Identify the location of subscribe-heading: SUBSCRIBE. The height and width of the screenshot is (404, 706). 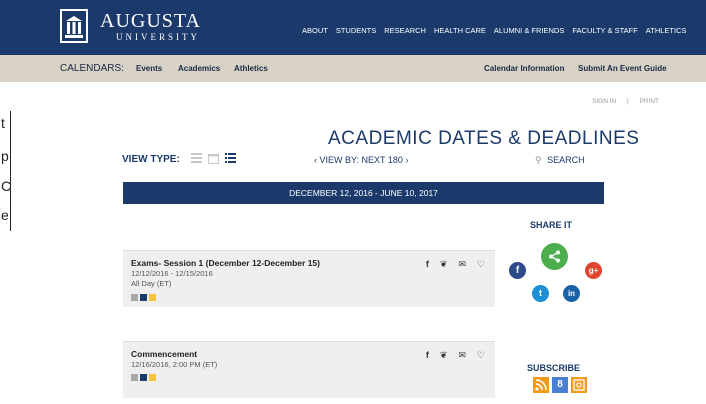
(554, 368).